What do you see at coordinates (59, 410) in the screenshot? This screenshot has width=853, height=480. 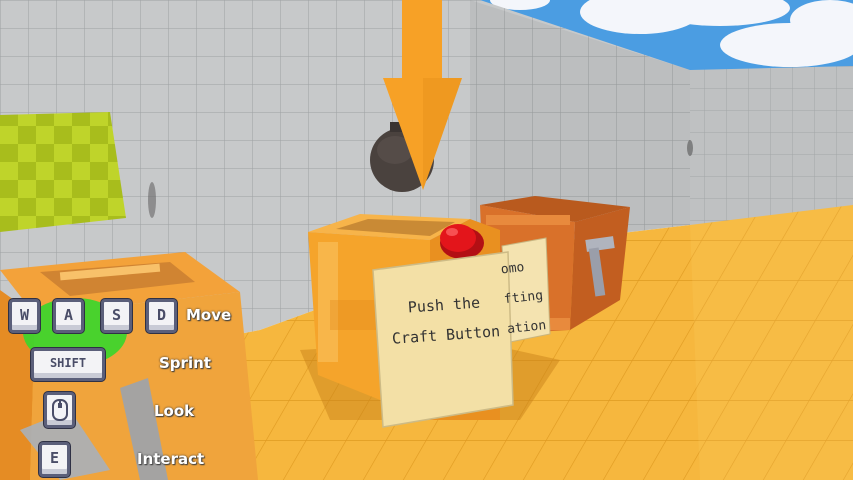 I see `mouse-icon` at bounding box center [59, 410].